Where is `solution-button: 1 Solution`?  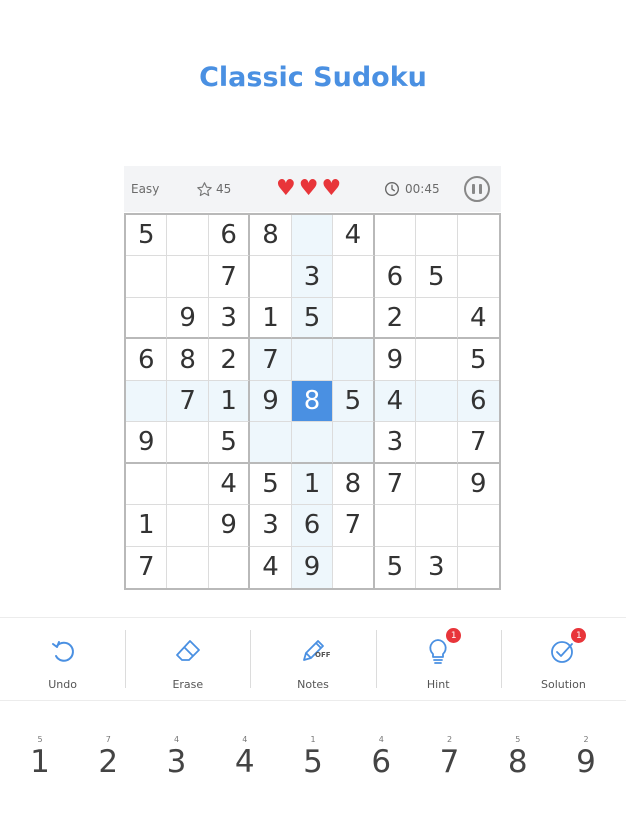
solution-button: 1 Solution is located at coordinates (563, 659).